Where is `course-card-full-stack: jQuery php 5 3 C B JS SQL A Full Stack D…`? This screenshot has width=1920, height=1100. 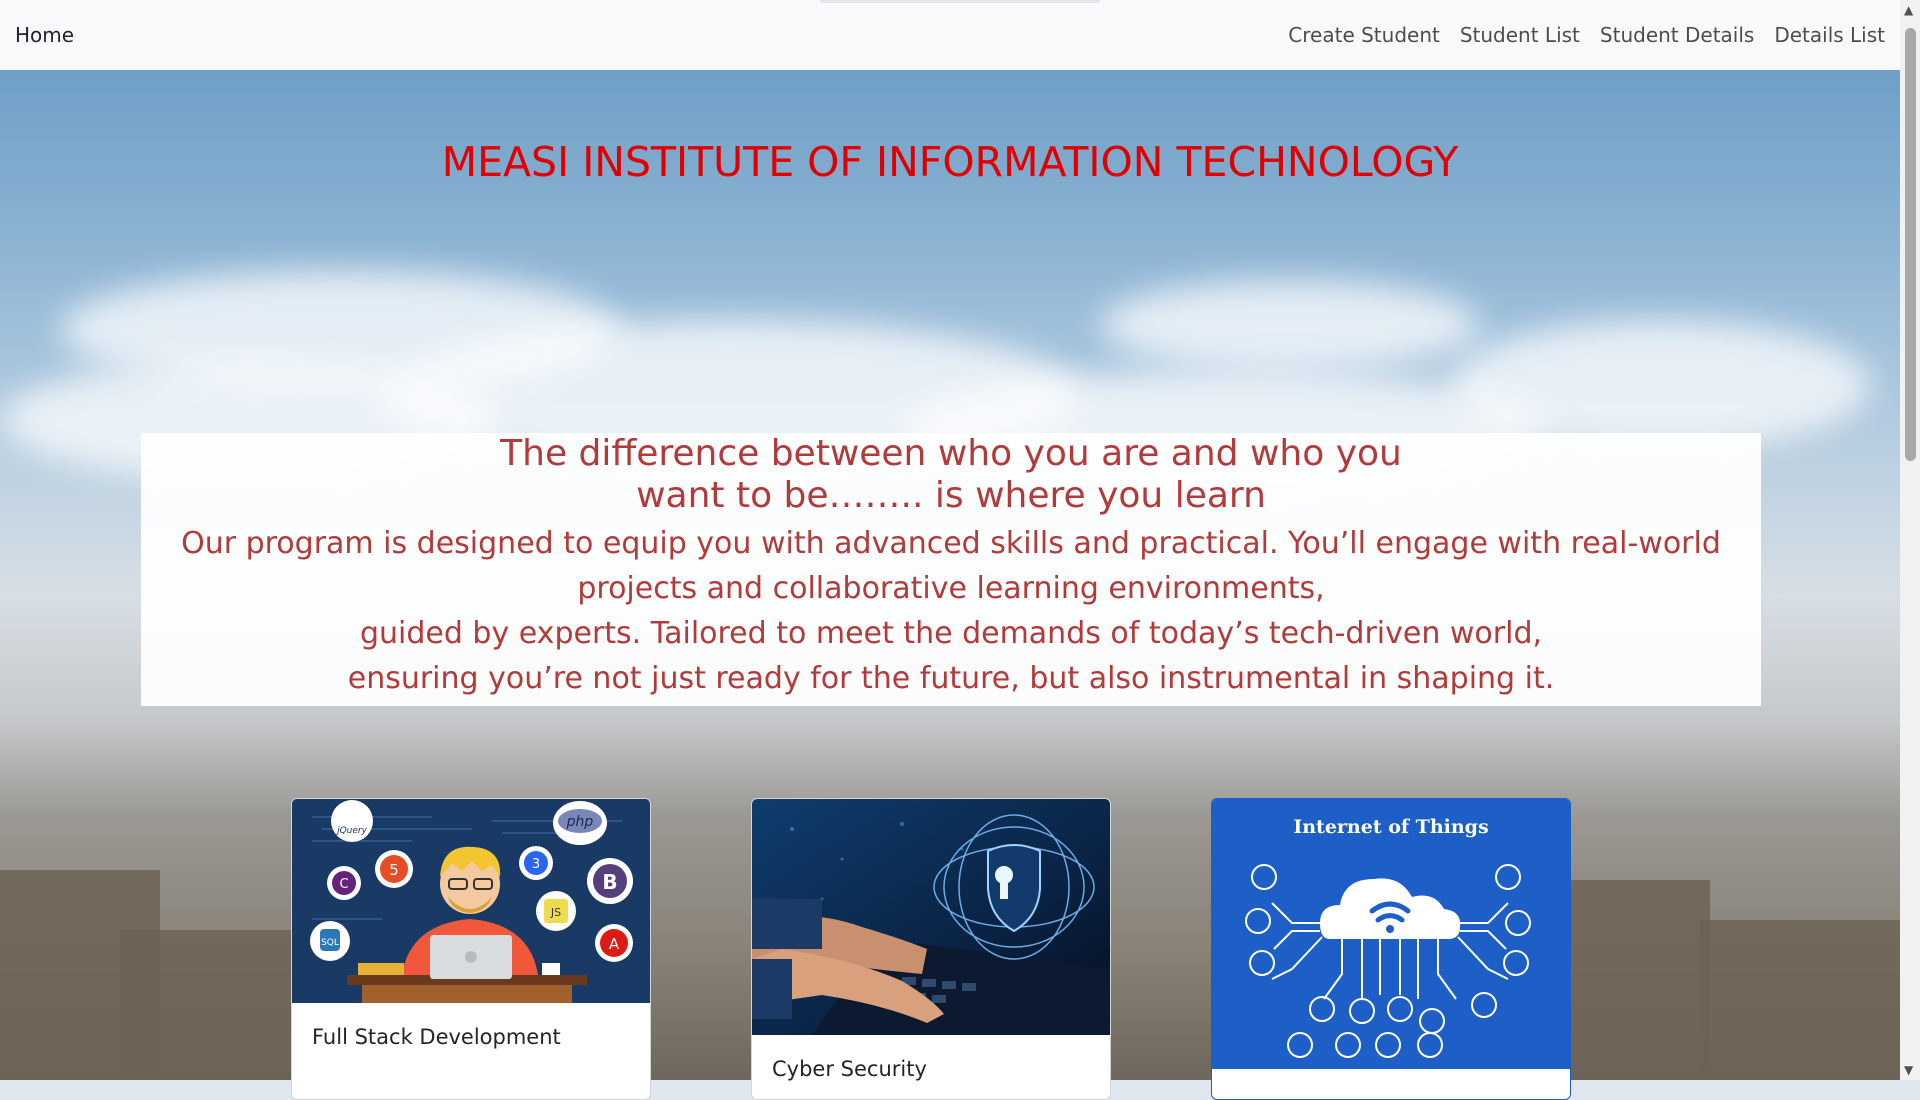 course-card-full-stack: jQuery php 5 3 C B JS SQL A Full Stack D… is located at coordinates (471, 949).